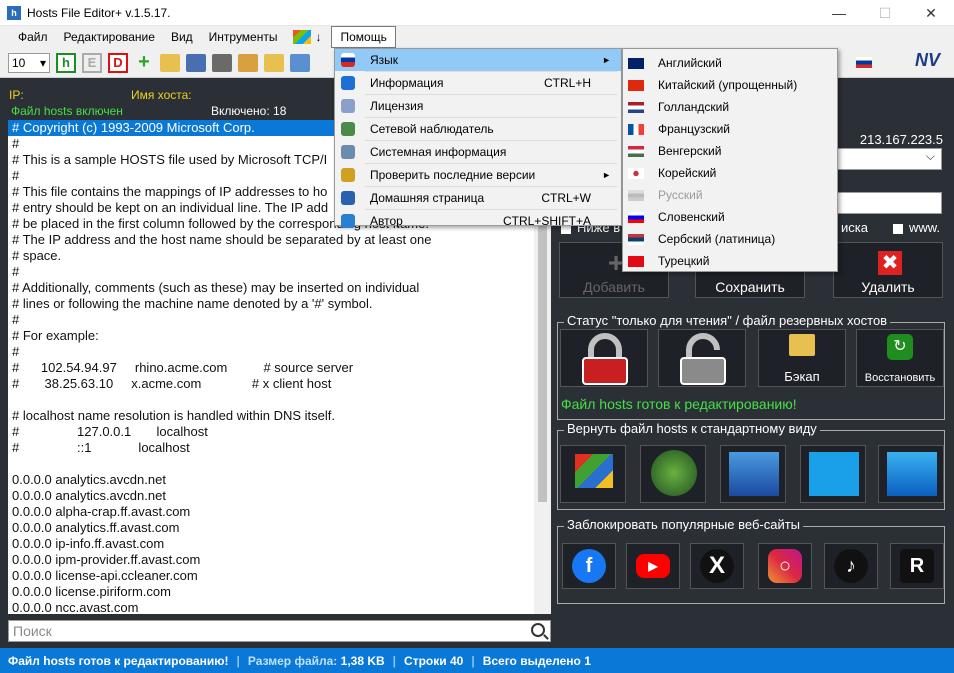  Describe the element at coordinates (243, 37) in the screenshot. I see `menu-tools: Интрументы` at that location.